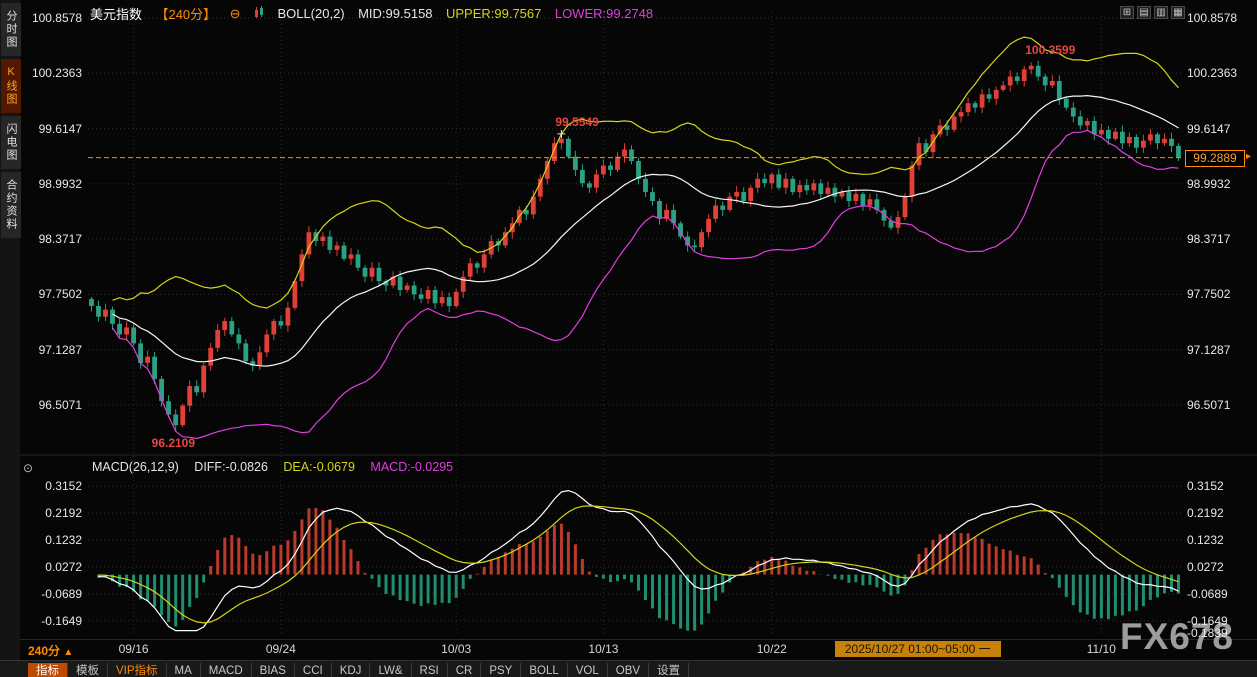 Image resolution: width=1257 pixels, height=677 pixels. Describe the element at coordinates (28, 468) in the screenshot. I see `indicator-settings-icon: ⊙` at that location.